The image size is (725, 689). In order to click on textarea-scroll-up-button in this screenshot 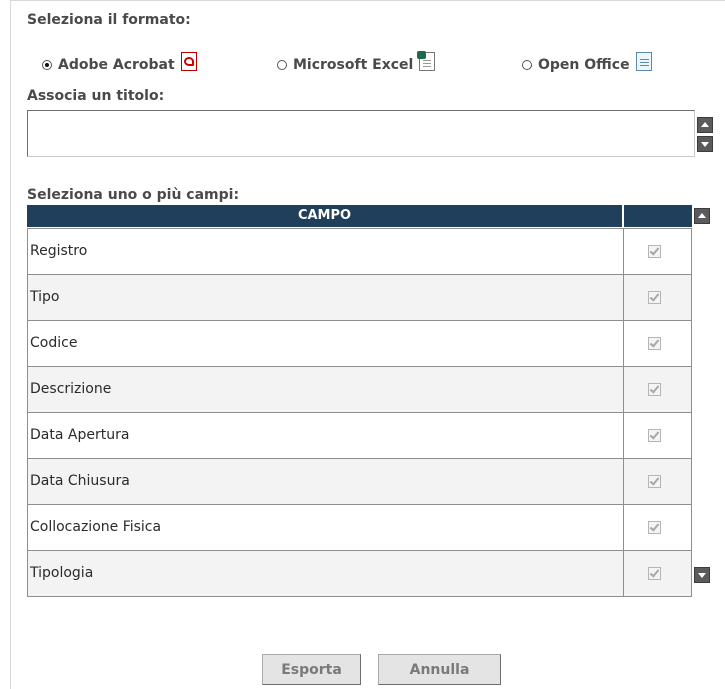, I will do `click(705, 125)`.